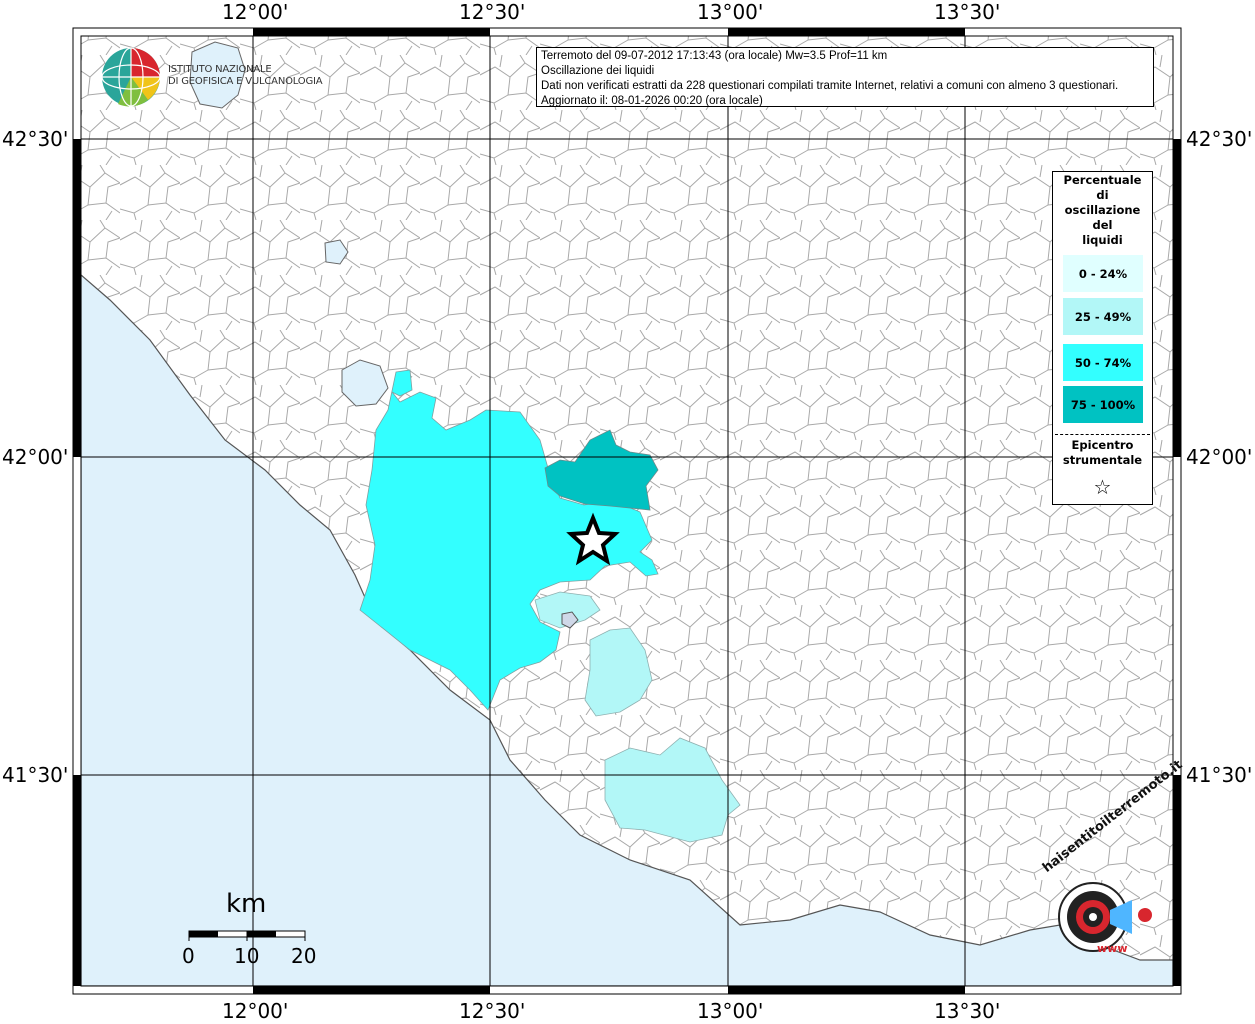 Image resolution: width=1255 pixels, height=1024 pixels. Describe the element at coordinates (1102, 240) in the screenshot. I see `legend-title-line: liquidi` at that location.